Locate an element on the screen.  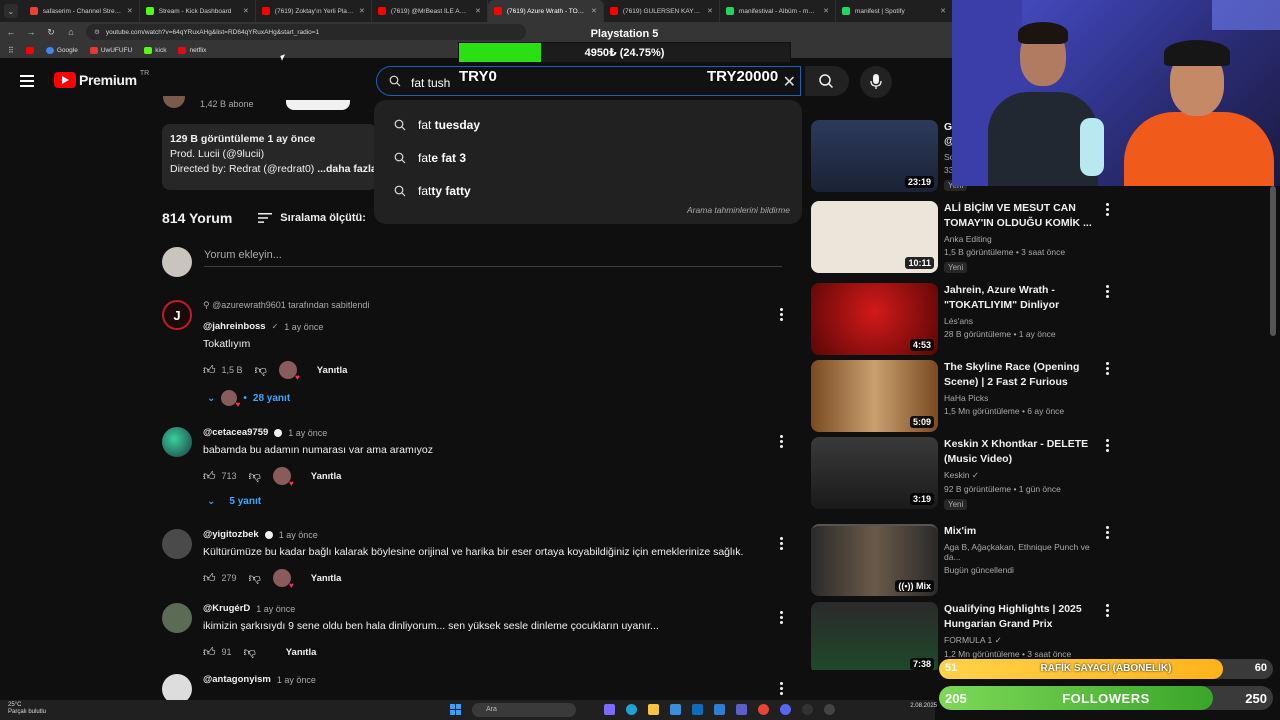
video-thumbnail: 4:53 is located at coordinates (874, 319).